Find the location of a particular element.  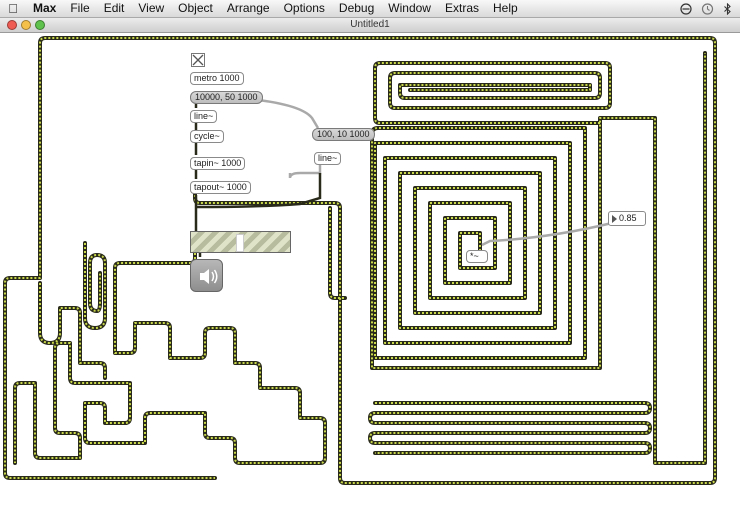

menu-options: Options is located at coordinates (304, 8).